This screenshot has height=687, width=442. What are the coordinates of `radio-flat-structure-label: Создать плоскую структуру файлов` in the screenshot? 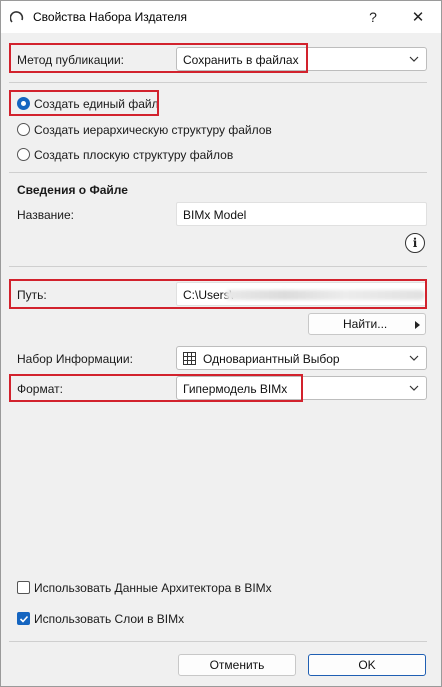 It's located at (134, 155).